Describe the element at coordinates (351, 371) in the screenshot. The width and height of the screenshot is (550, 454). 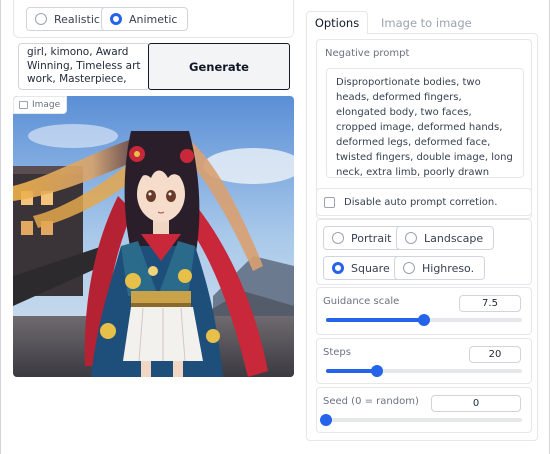
I see `steps-fill` at that location.